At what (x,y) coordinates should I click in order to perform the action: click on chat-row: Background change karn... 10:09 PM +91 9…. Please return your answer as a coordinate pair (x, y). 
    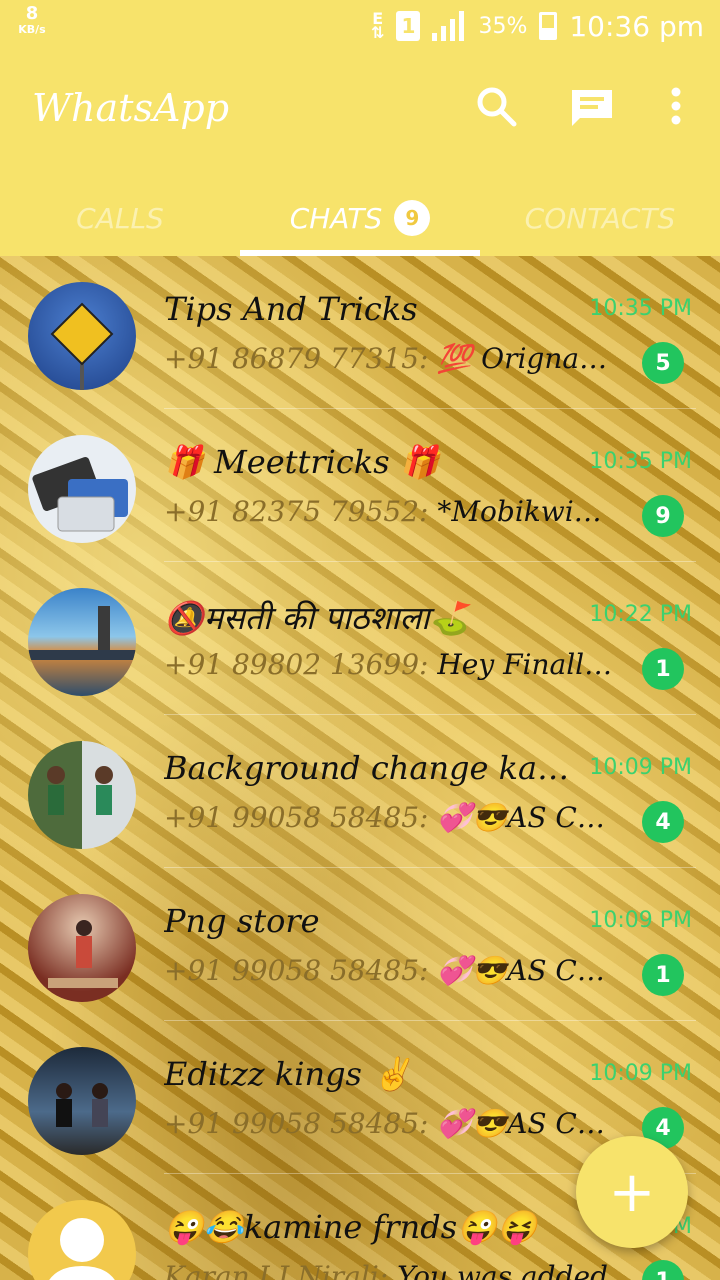
    Looking at the image, I should click on (360, 791).